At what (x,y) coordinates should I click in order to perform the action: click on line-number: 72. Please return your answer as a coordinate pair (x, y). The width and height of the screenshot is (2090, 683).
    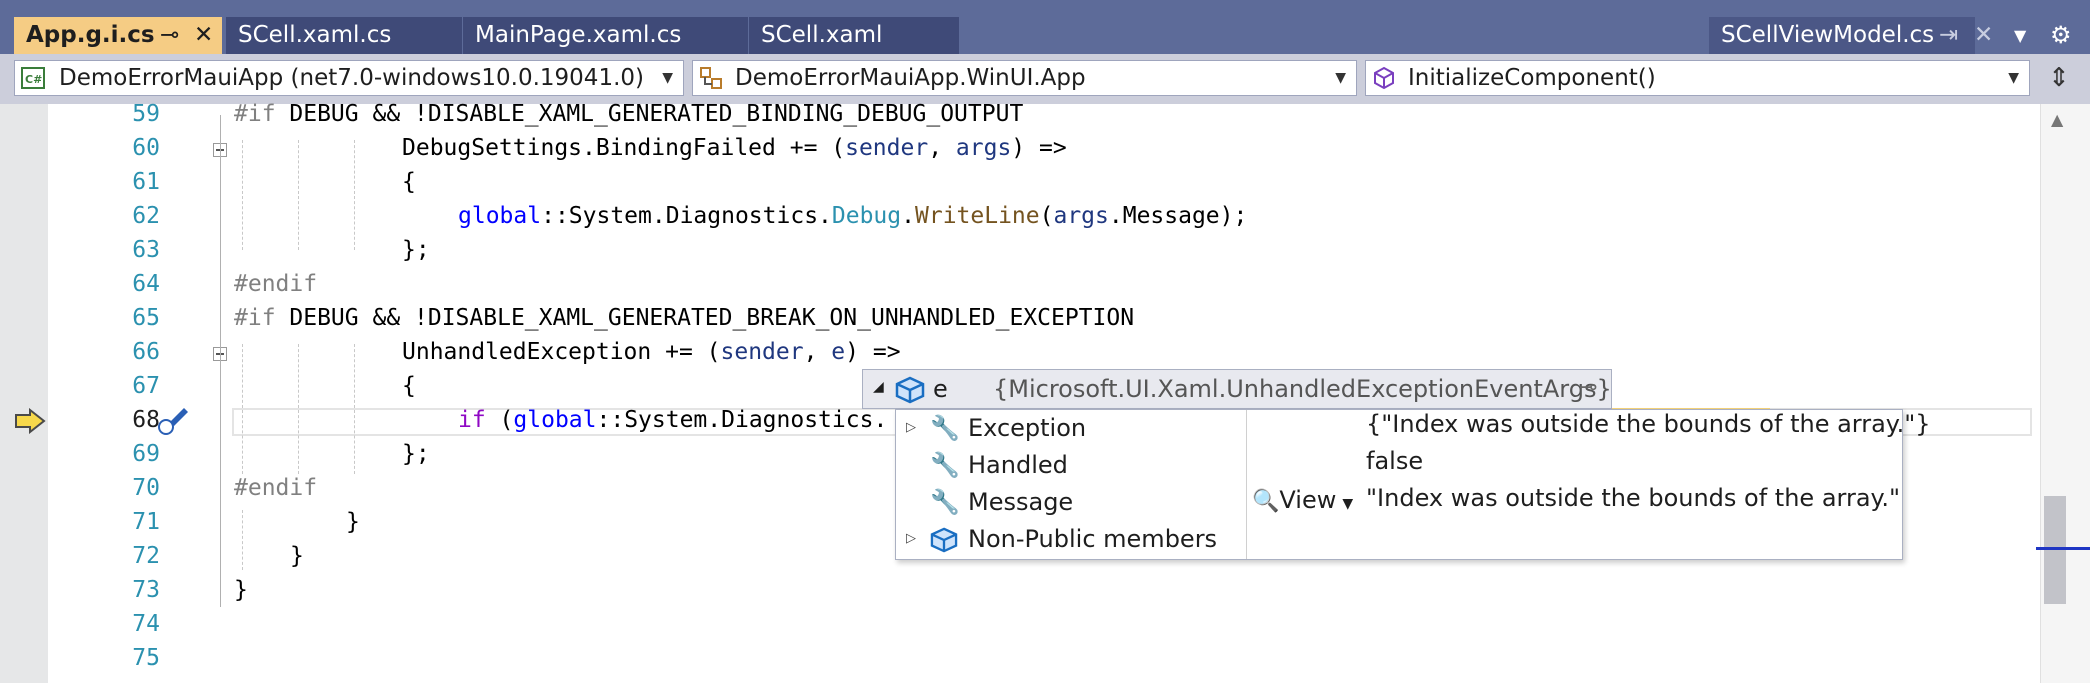
    Looking at the image, I should click on (146, 556).